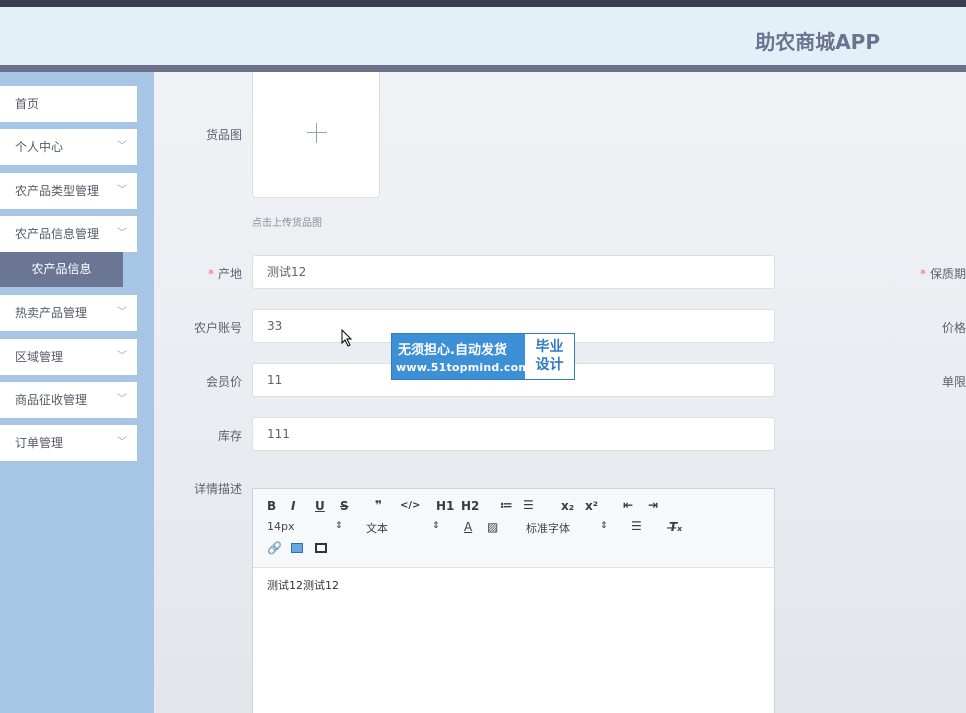 The image size is (966, 713). I want to click on video-icon, so click(321, 548).